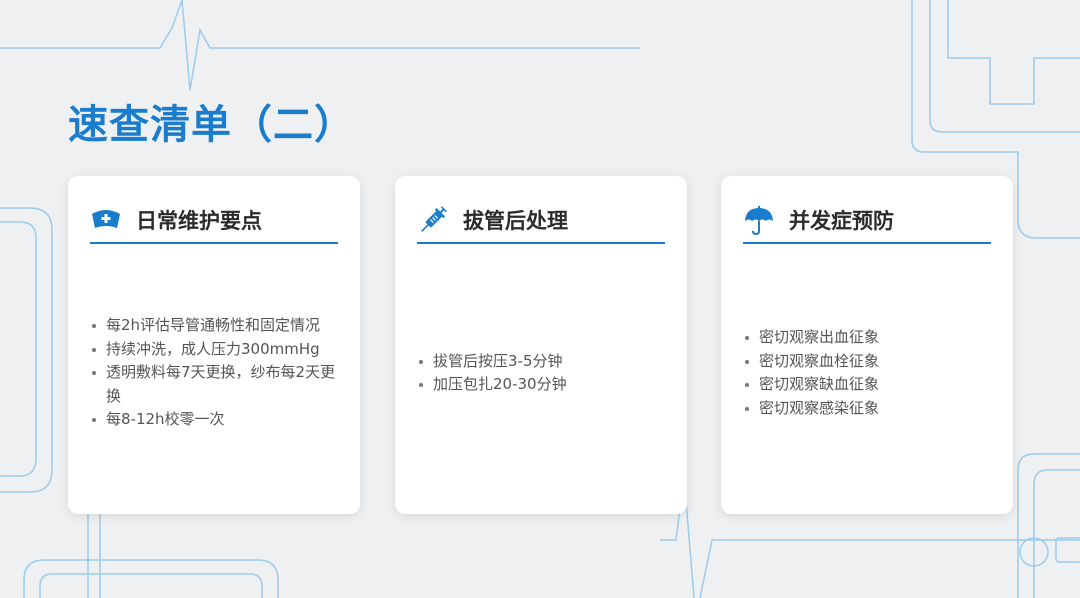 The image size is (1080, 598). I want to click on card-title: 日常维护要点, so click(199, 221).